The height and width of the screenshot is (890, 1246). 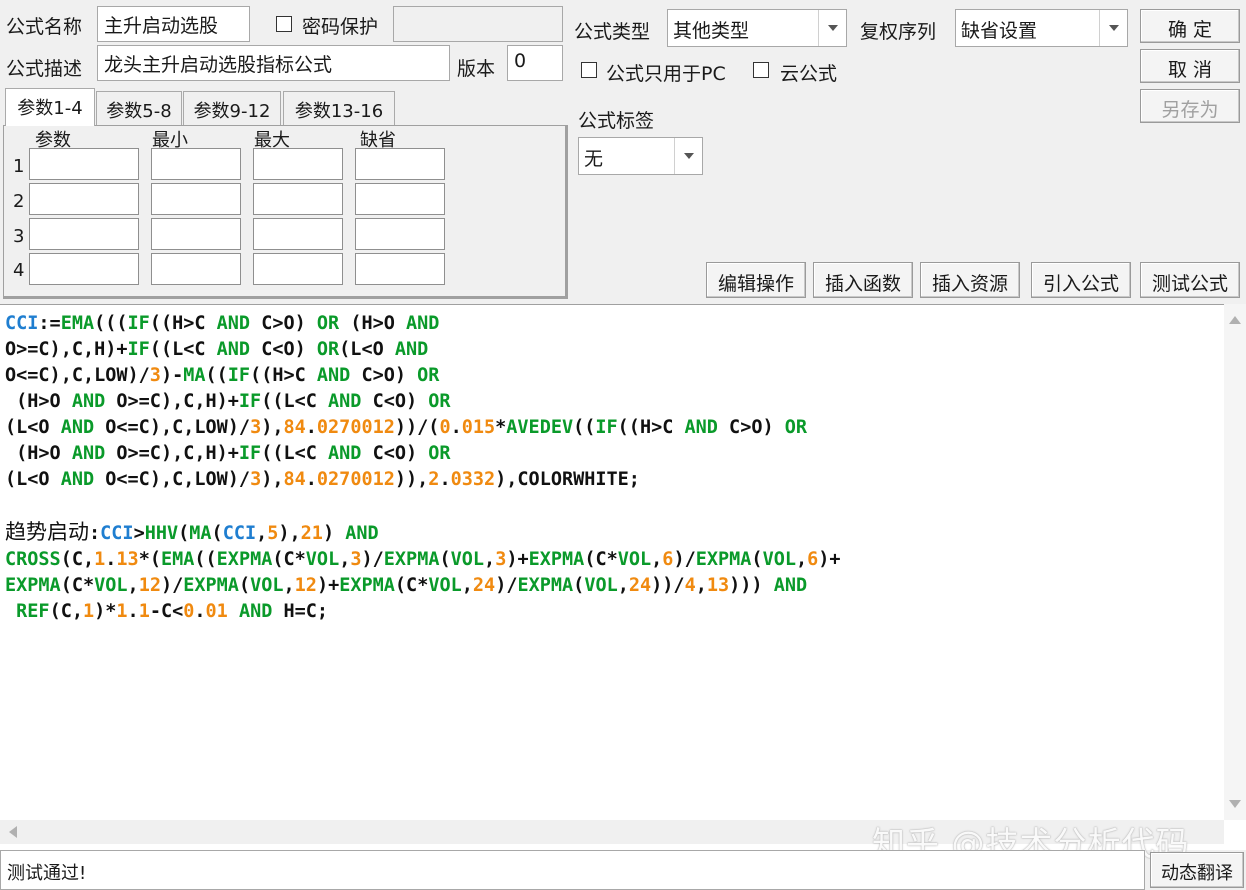 What do you see at coordinates (298, 164) in the screenshot?
I see `param-1-max` at bounding box center [298, 164].